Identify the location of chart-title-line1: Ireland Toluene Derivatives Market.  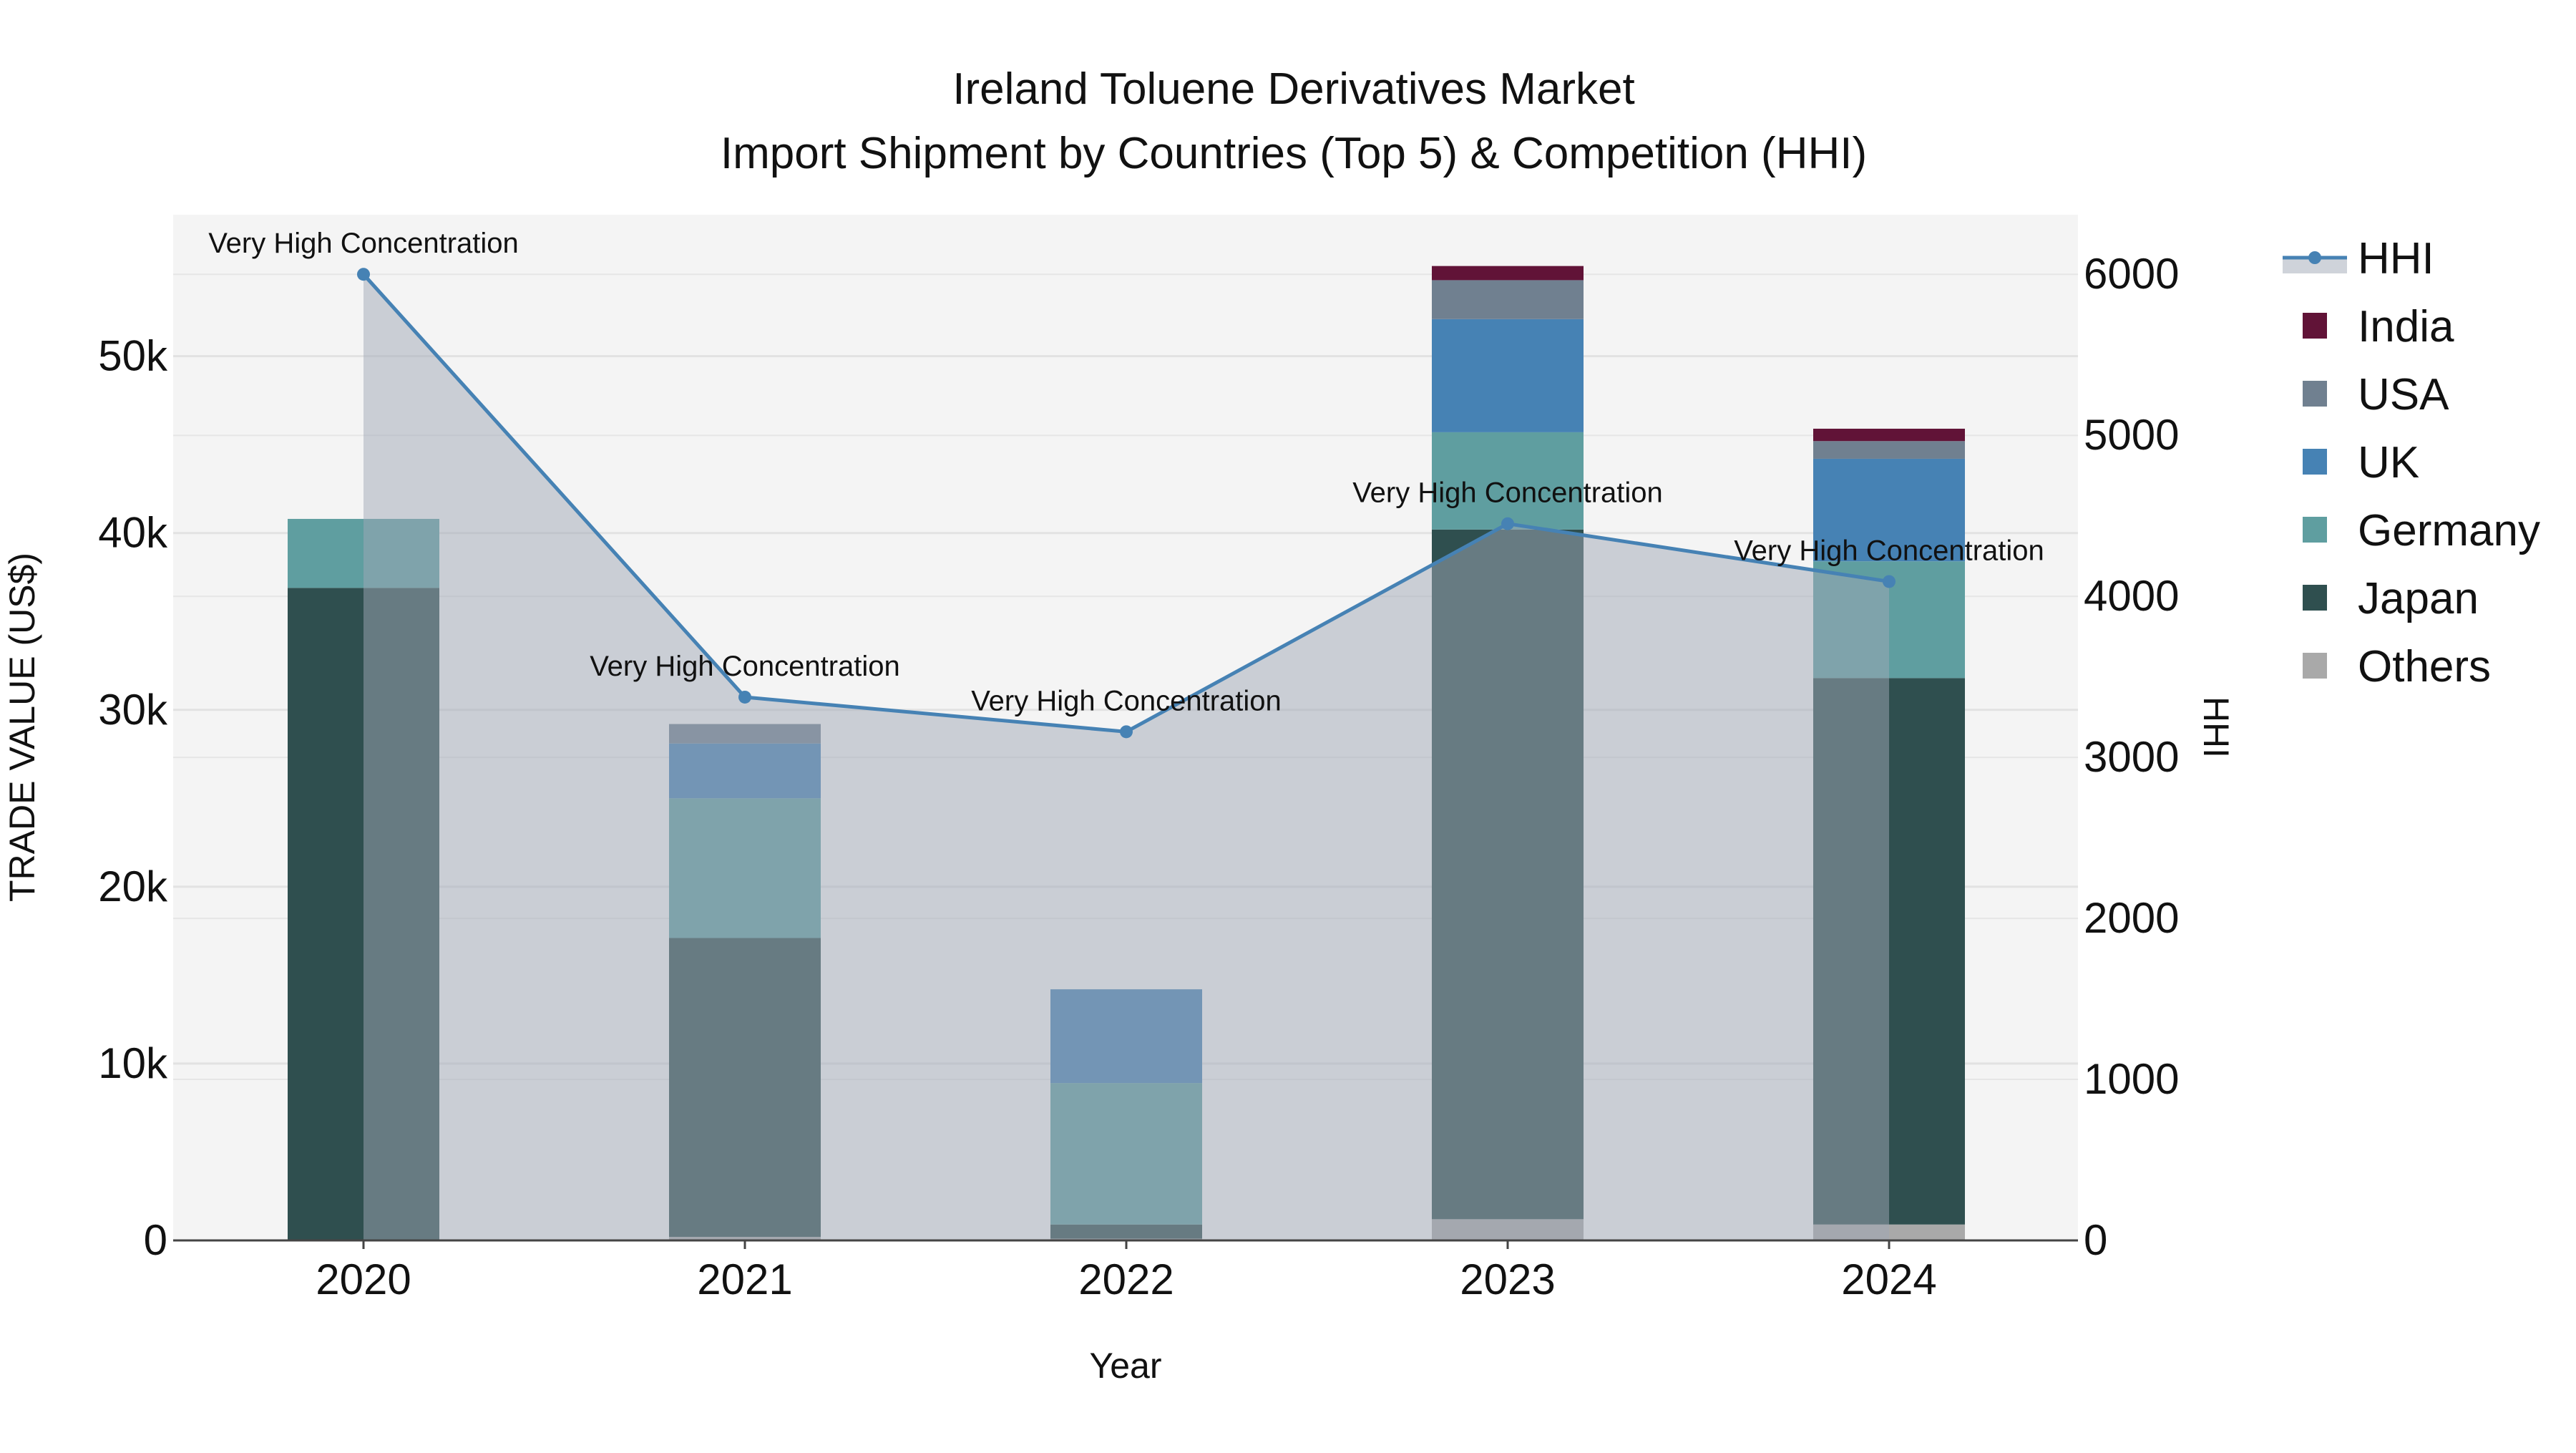
(1293, 89).